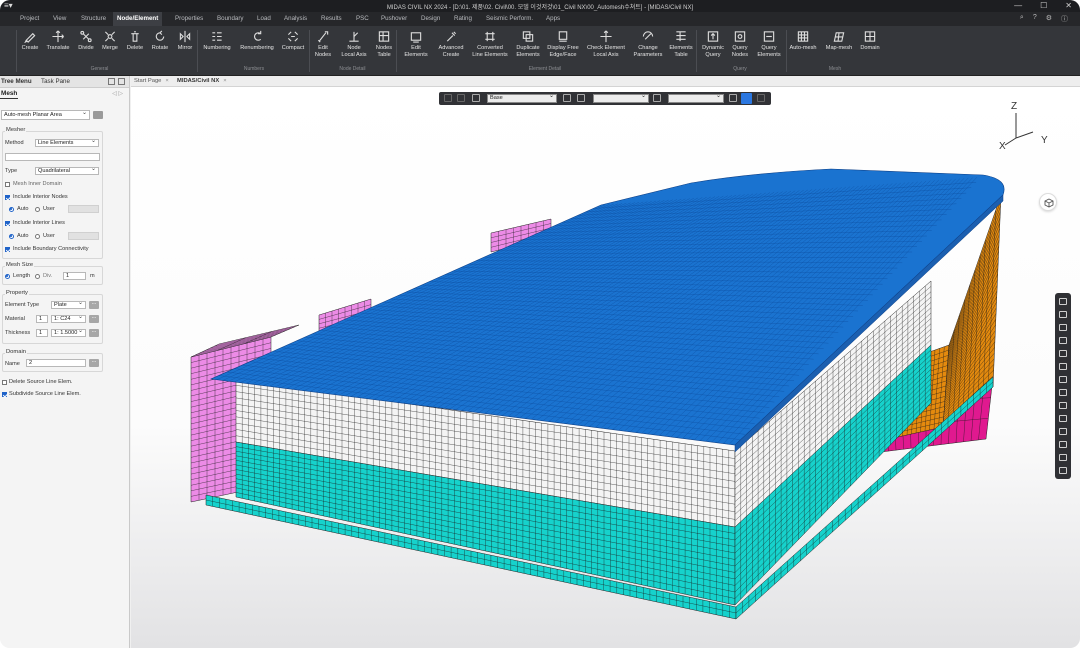 The width and height of the screenshot is (1080, 648). I want to click on tab-midas-civil-nx: MIDAS/Civil NX ×, so click(202, 81).